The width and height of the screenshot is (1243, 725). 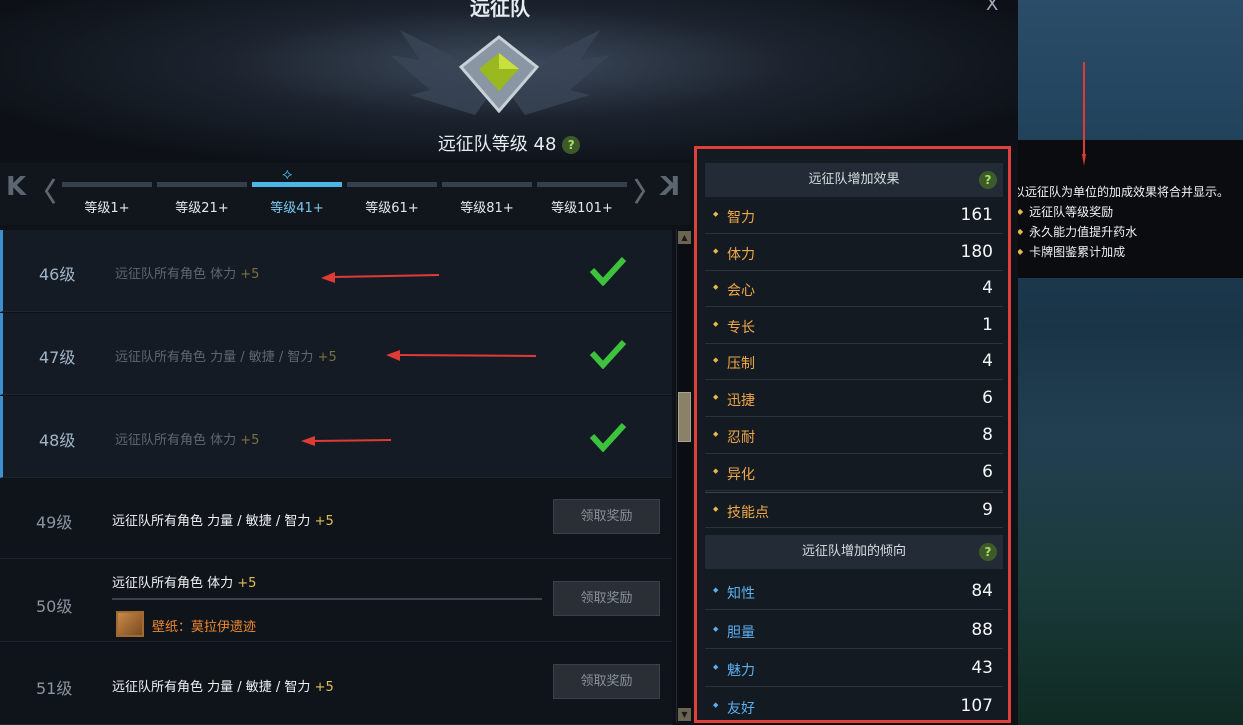 I want to click on tendency-row: 胆量 88, so click(x=854, y=631).